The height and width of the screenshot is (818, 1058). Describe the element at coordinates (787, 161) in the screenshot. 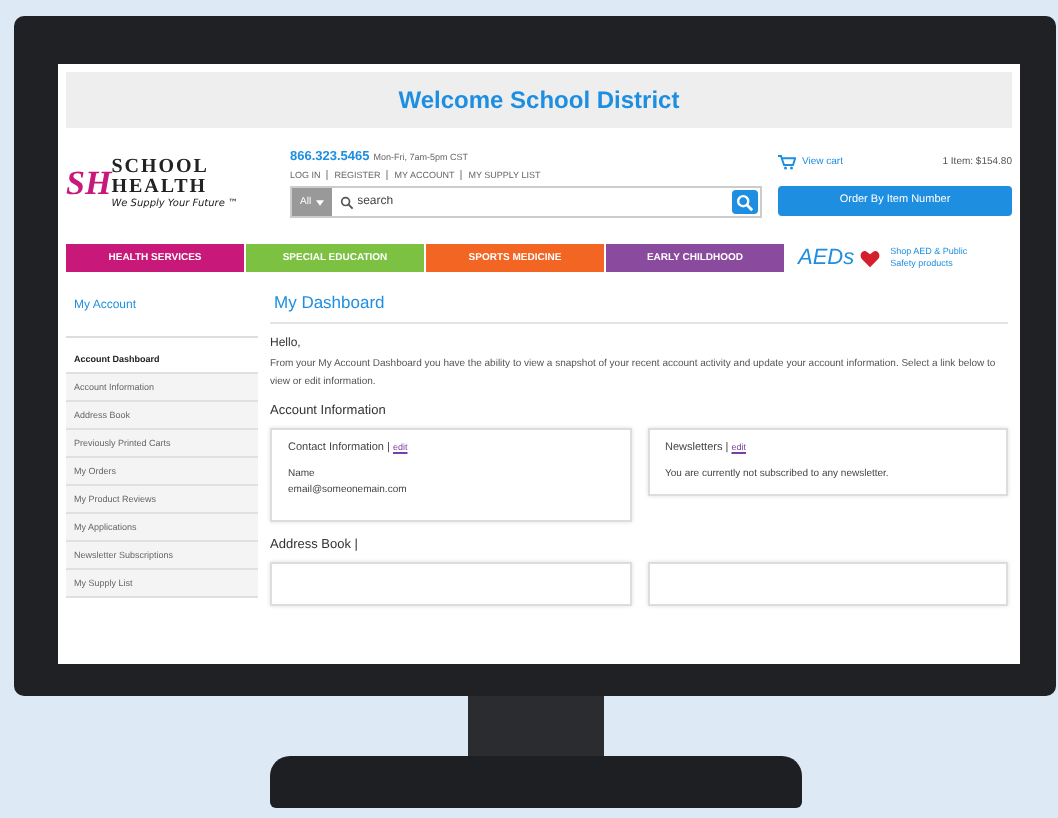

I see `cart-icon` at that location.